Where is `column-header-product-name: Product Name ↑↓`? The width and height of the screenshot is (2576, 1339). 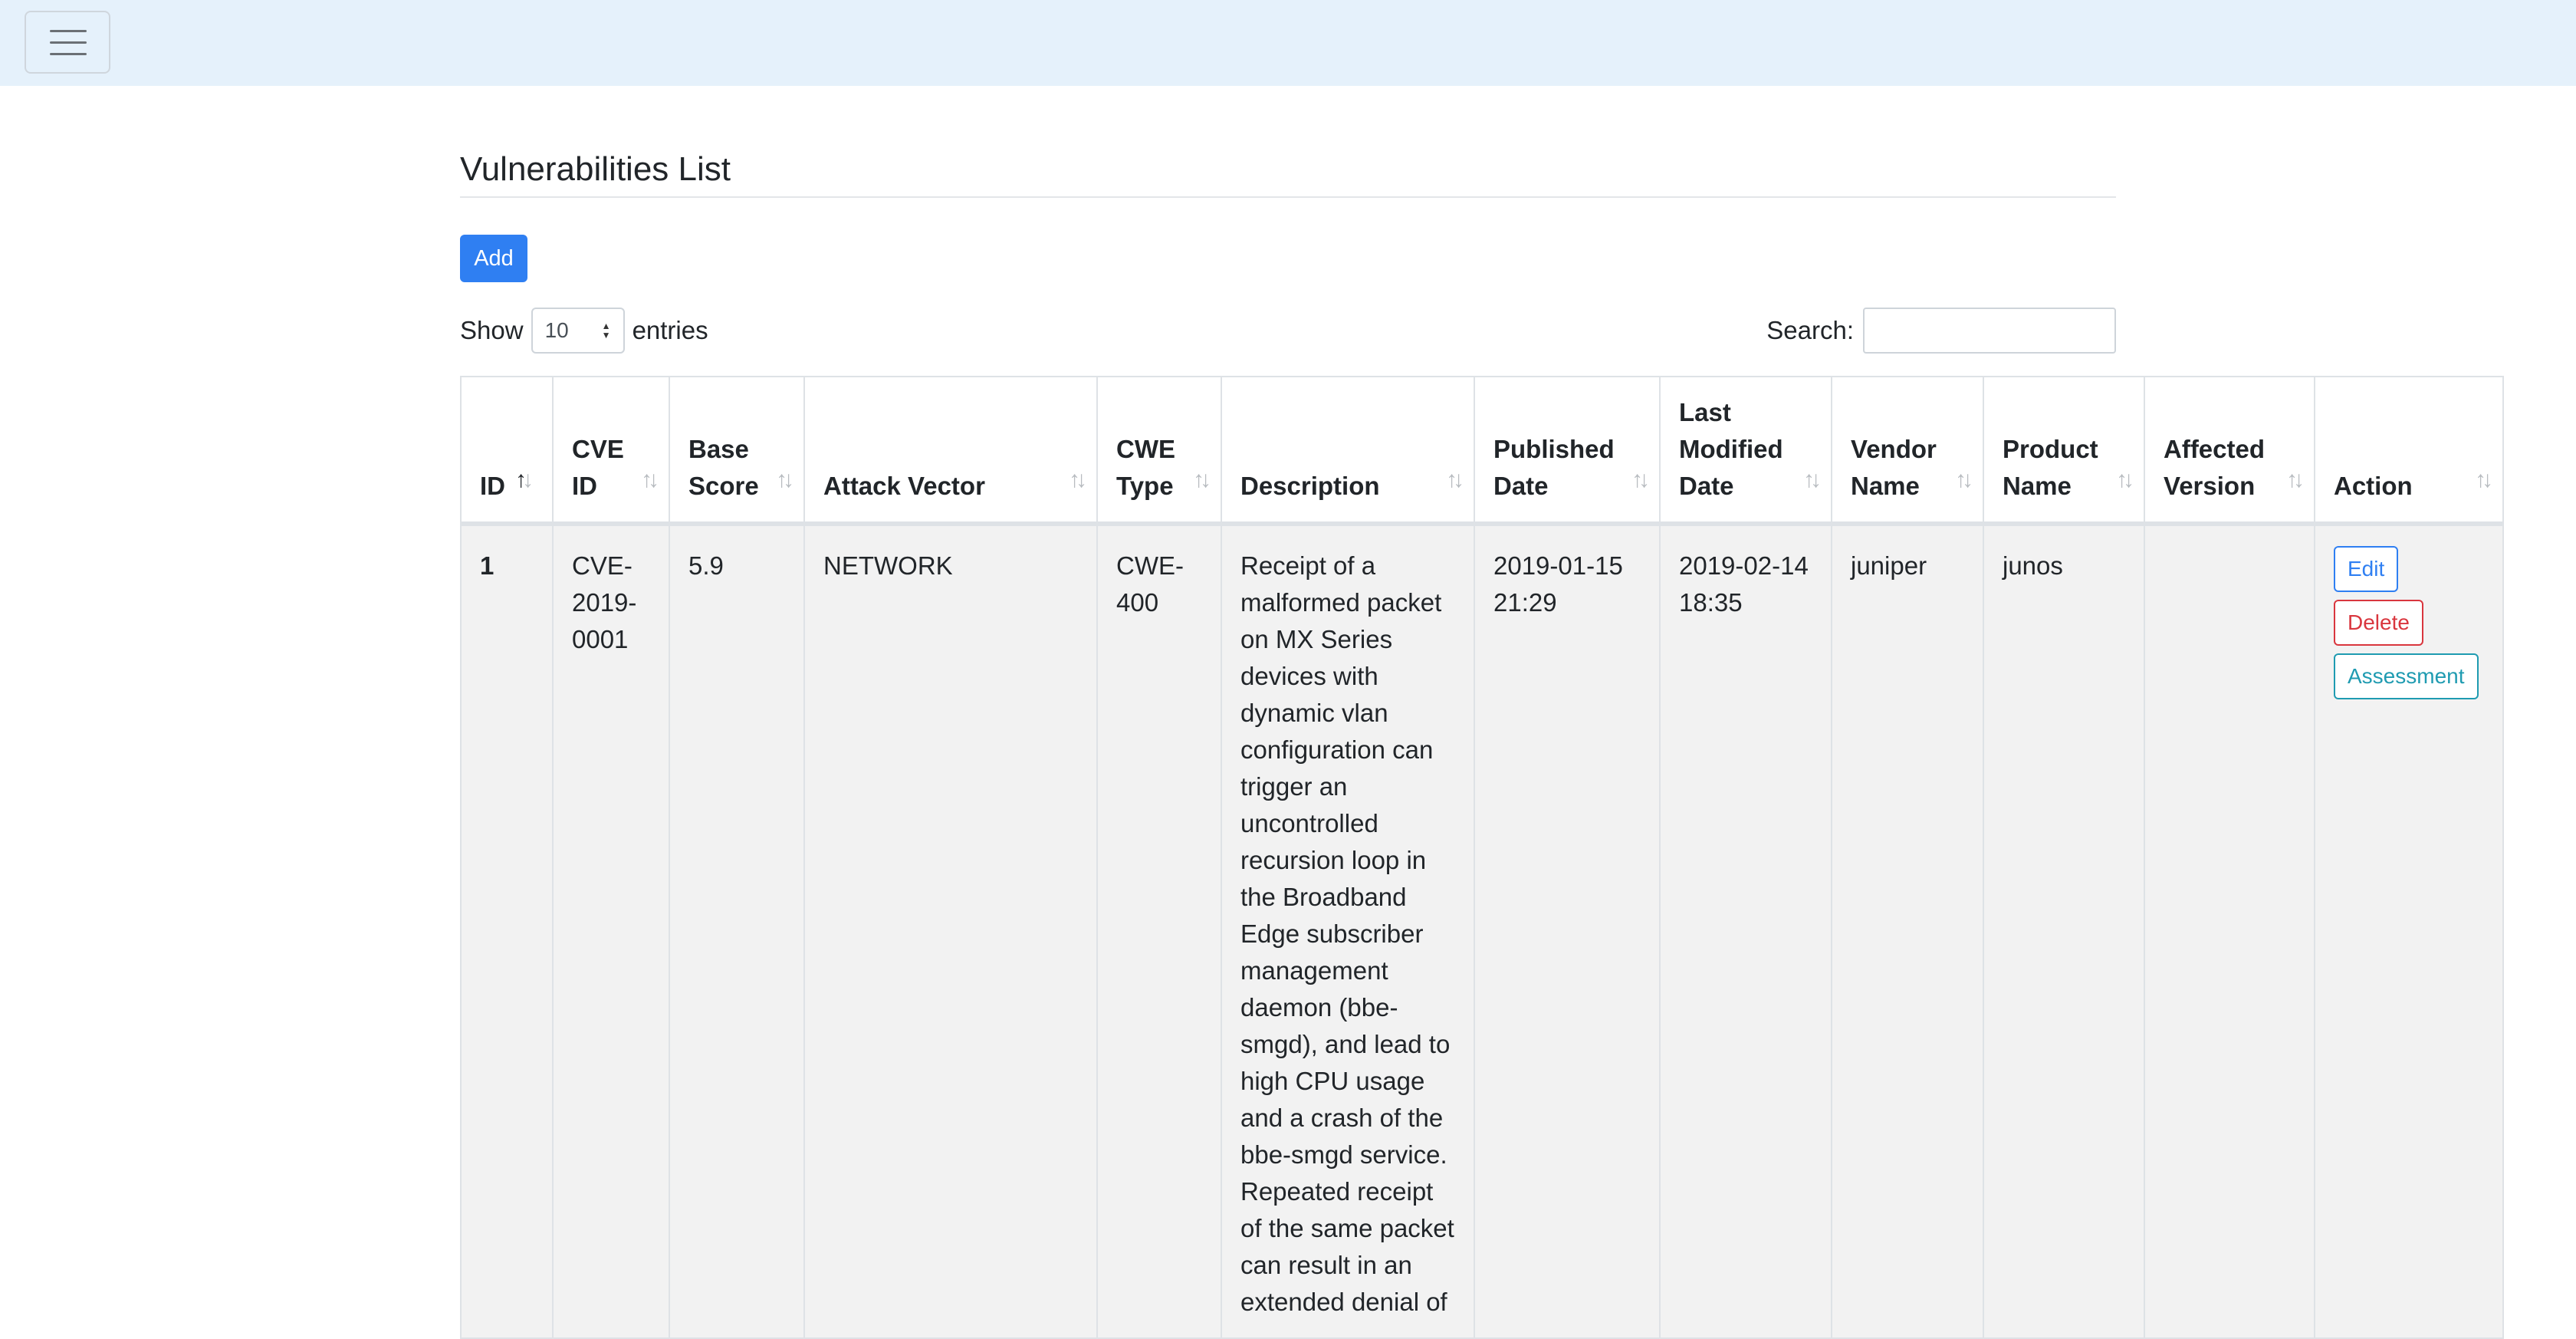 column-header-product-name: Product Name ↑↓ is located at coordinates (2064, 451).